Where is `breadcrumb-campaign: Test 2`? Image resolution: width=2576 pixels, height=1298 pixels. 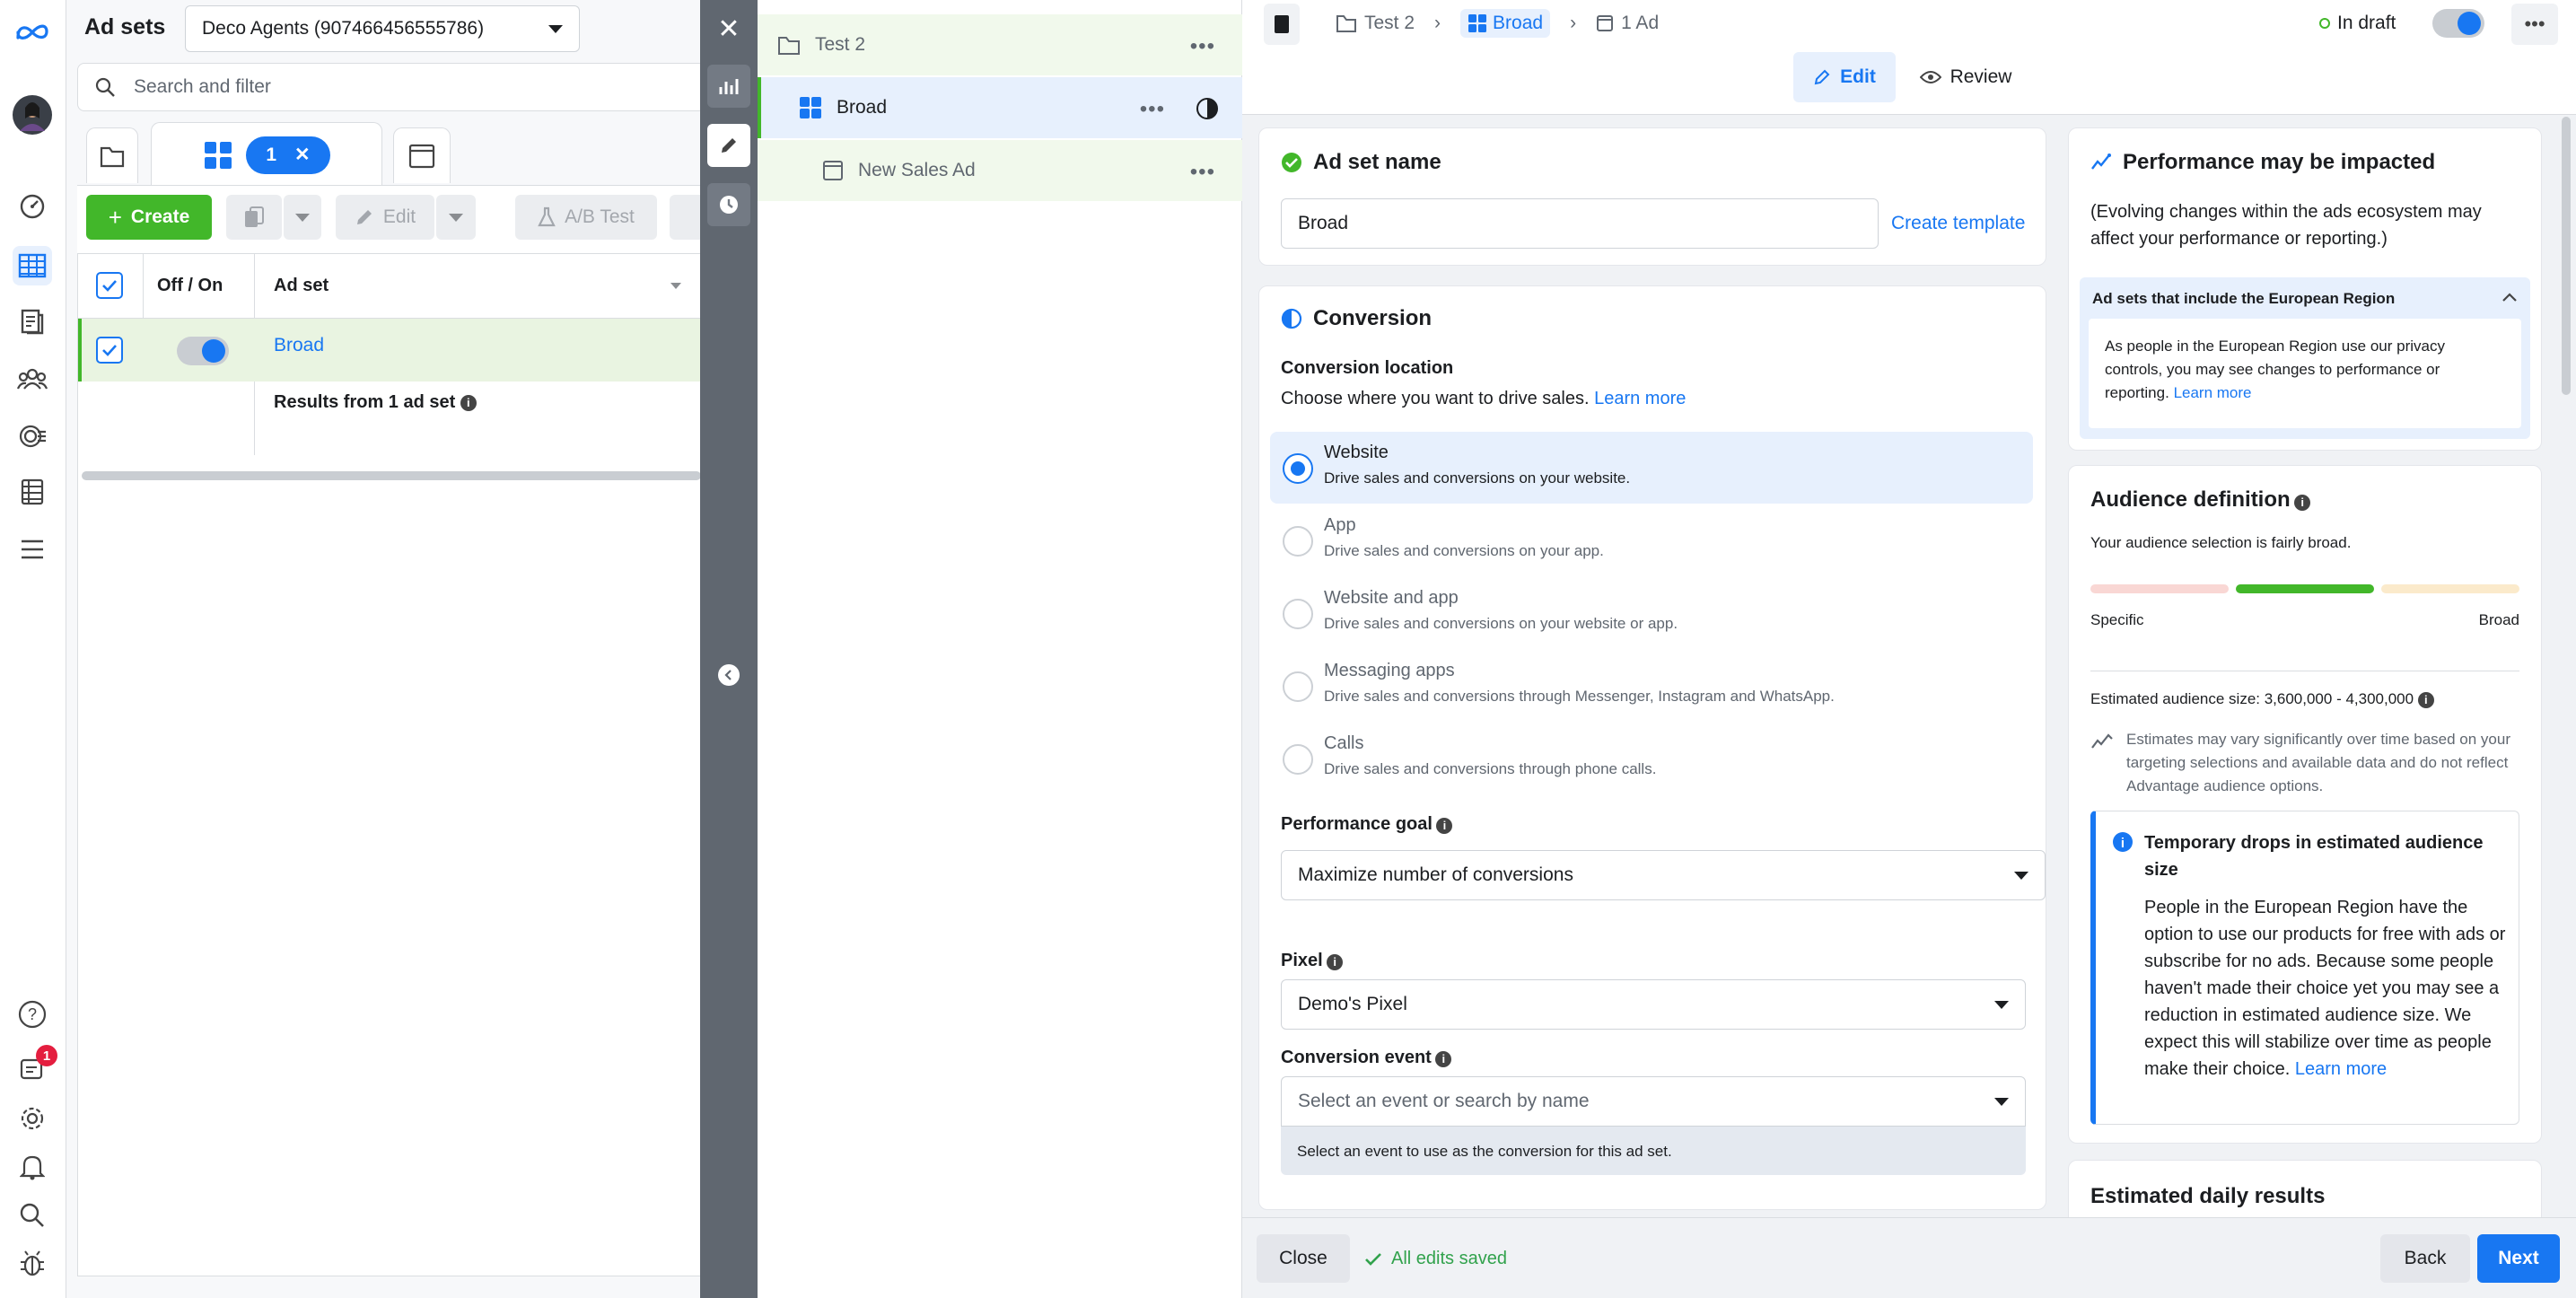
breadcrumb-campaign: Test 2 is located at coordinates (1389, 23).